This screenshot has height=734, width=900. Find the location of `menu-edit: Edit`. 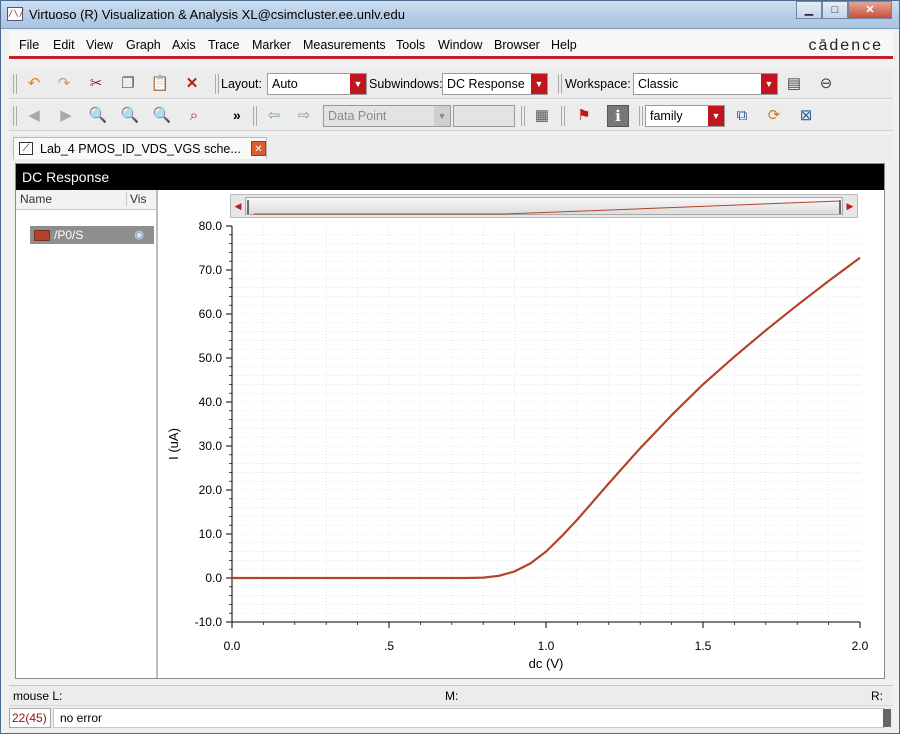

menu-edit: Edit is located at coordinates (64, 45).